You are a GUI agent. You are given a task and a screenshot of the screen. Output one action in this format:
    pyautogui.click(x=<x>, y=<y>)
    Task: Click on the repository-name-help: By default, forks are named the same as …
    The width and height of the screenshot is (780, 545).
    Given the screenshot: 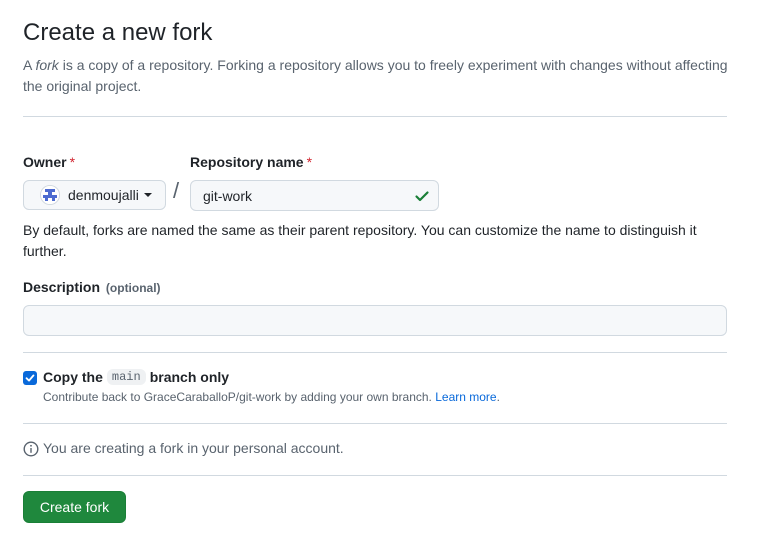 What is the action you would take?
    pyautogui.click(x=360, y=240)
    